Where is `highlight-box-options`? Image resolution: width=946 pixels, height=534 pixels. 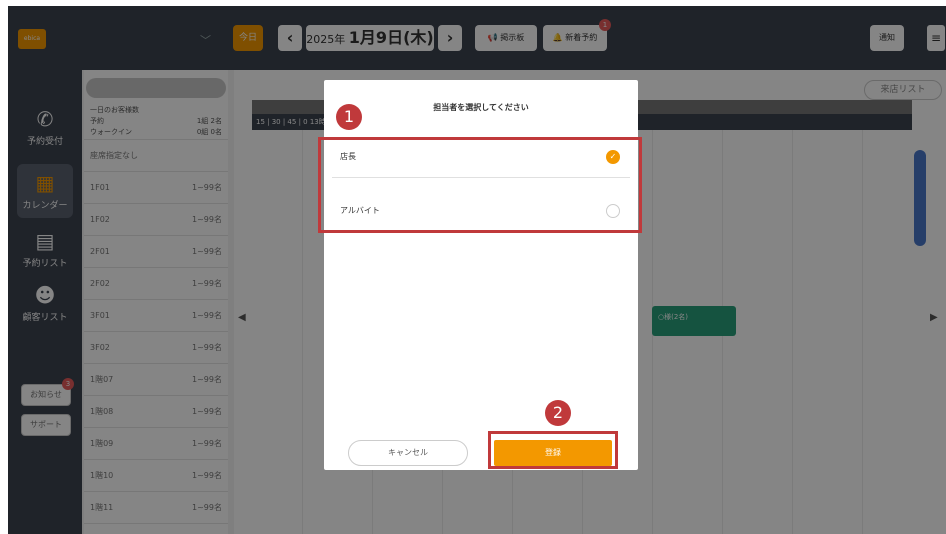 highlight-box-options is located at coordinates (480, 185).